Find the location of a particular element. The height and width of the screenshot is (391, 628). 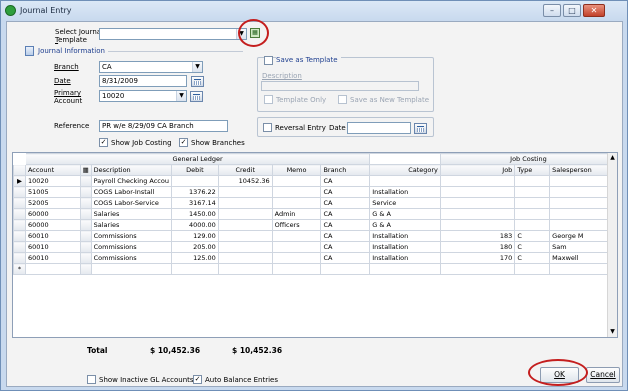

column-header-memo: Memo is located at coordinates (296, 170).